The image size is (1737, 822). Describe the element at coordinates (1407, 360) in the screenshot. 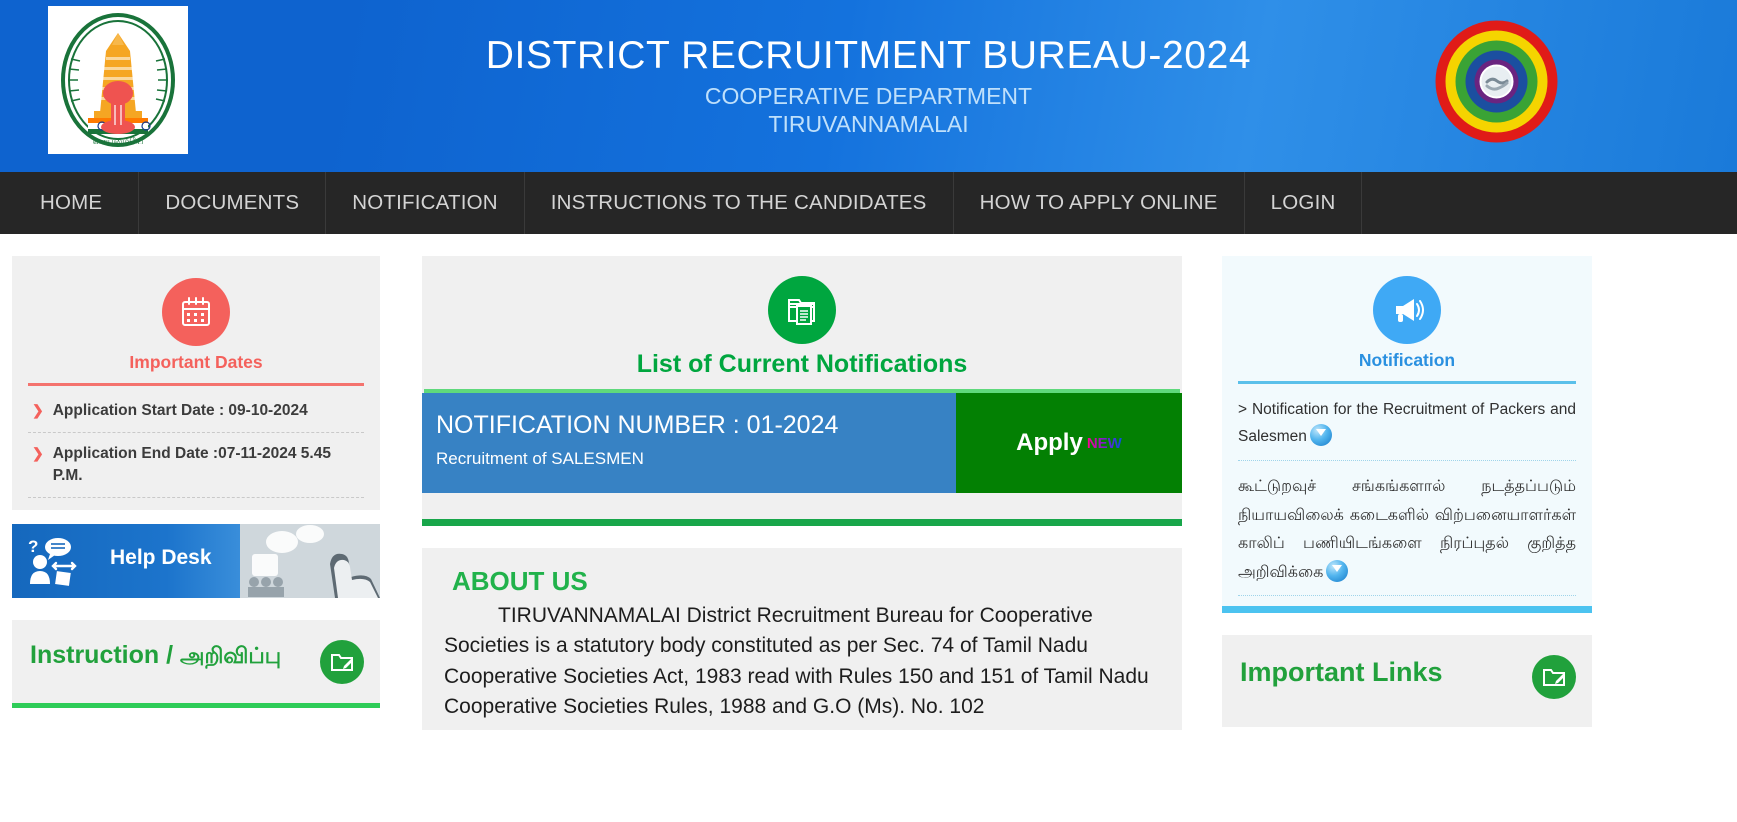

I see `notification-card-title: Notification` at that location.